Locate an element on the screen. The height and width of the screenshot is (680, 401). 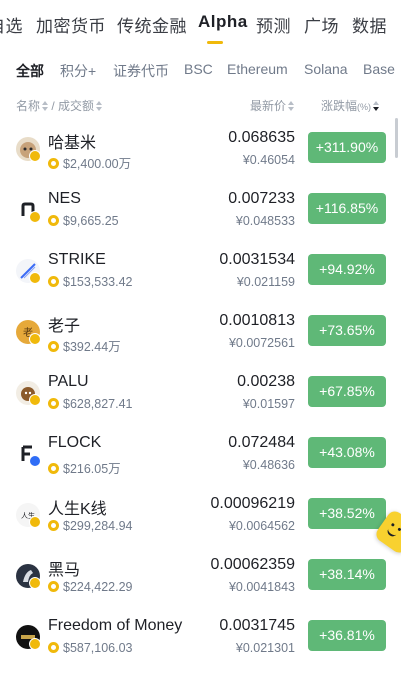
change-badge: +73.65% is located at coordinates (347, 330).